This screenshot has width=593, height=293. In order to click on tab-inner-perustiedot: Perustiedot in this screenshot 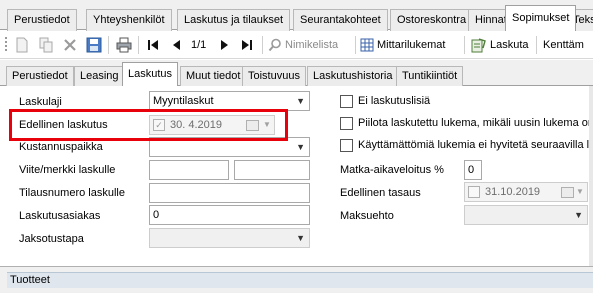, I will do `click(40, 76)`.